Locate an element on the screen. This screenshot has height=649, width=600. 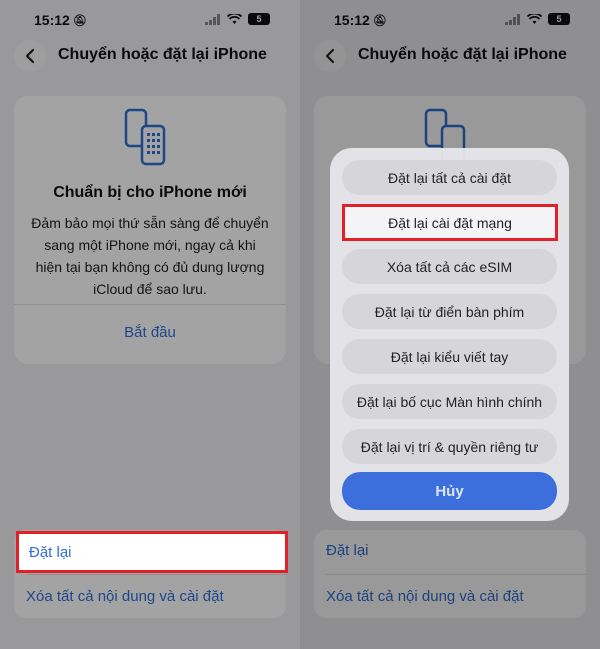
list-item-reset: Đặt lại is located at coordinates (347, 550).